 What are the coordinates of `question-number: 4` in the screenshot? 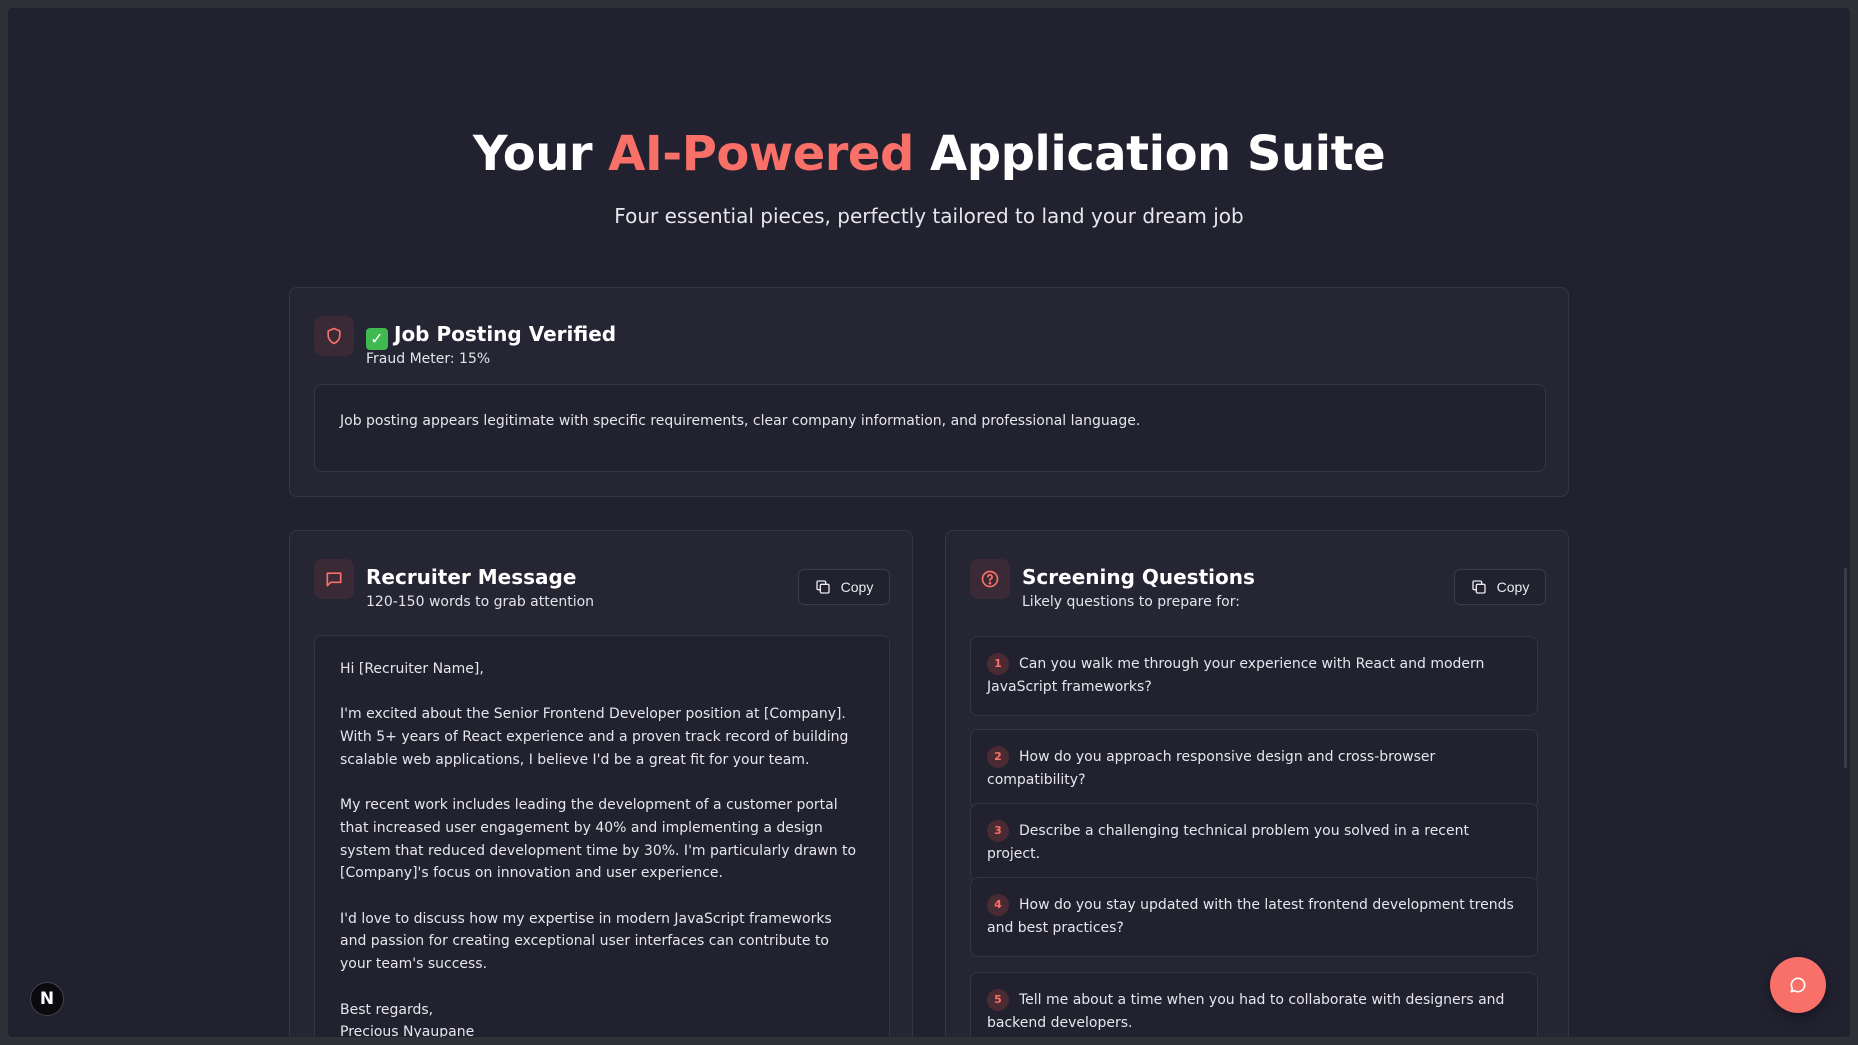 It's located at (998, 905).